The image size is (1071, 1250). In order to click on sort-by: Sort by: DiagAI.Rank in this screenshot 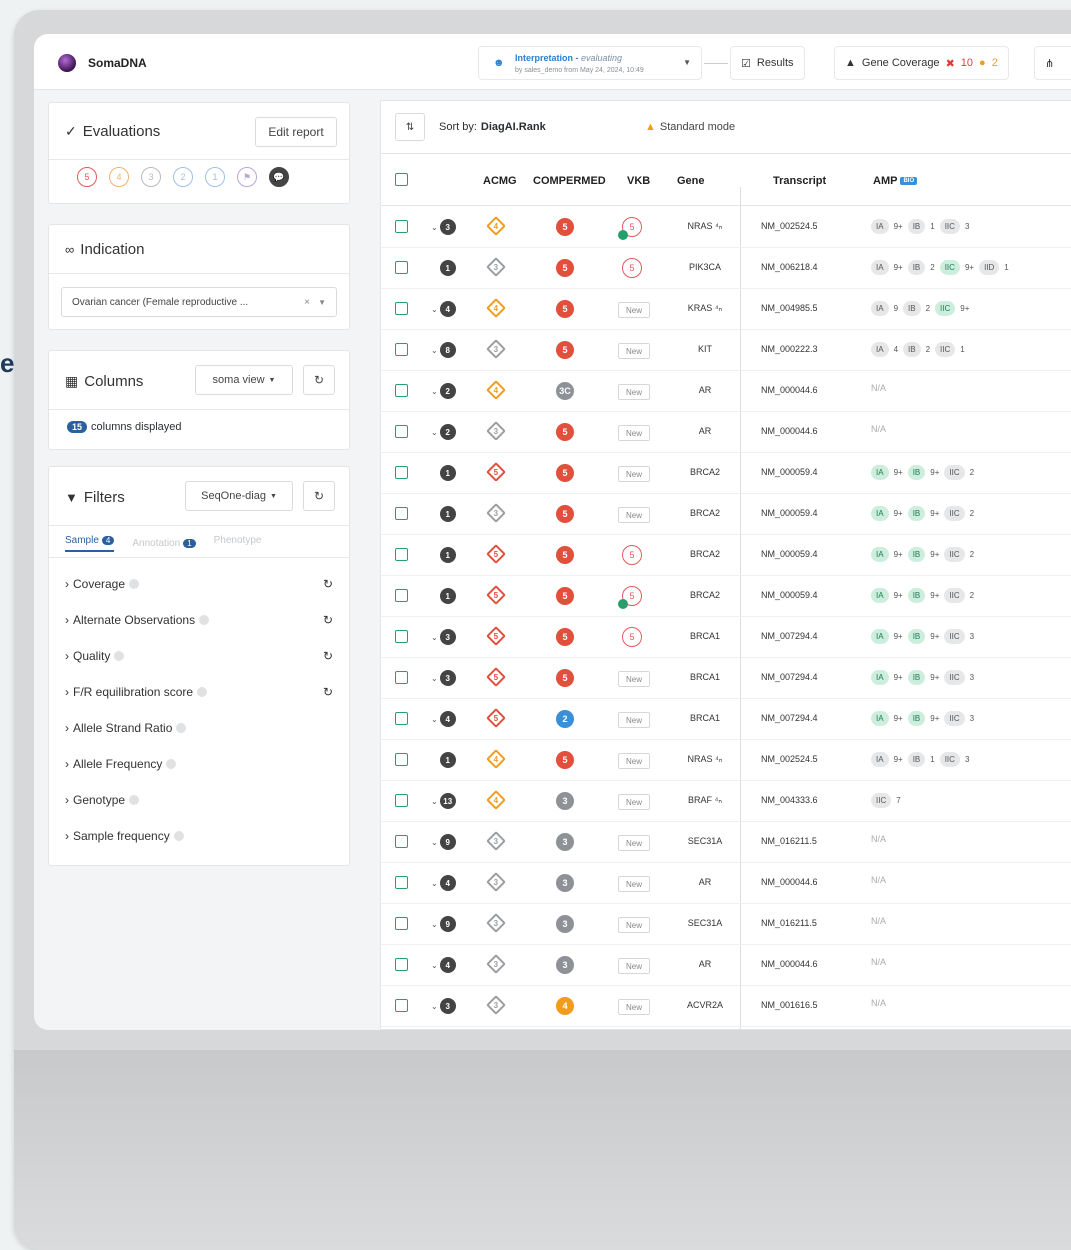, I will do `click(492, 127)`.